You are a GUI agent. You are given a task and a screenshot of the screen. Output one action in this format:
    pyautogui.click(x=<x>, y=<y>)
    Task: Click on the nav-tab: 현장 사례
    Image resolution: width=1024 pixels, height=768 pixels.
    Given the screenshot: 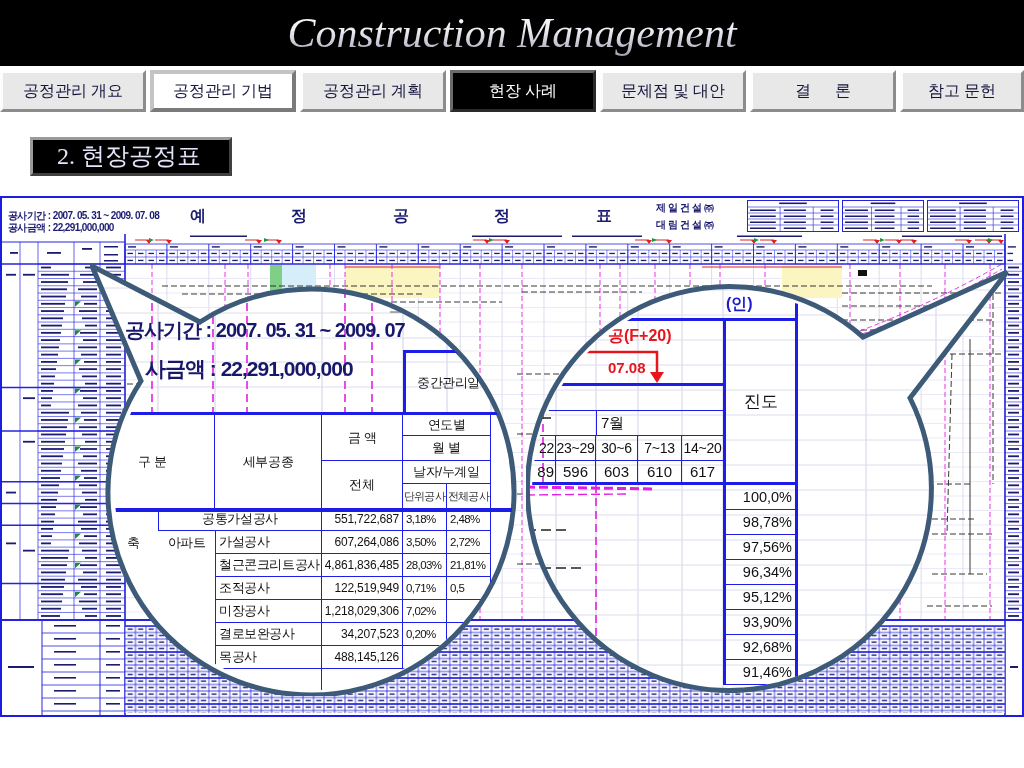 What is the action you would take?
    pyautogui.click(x=523, y=91)
    